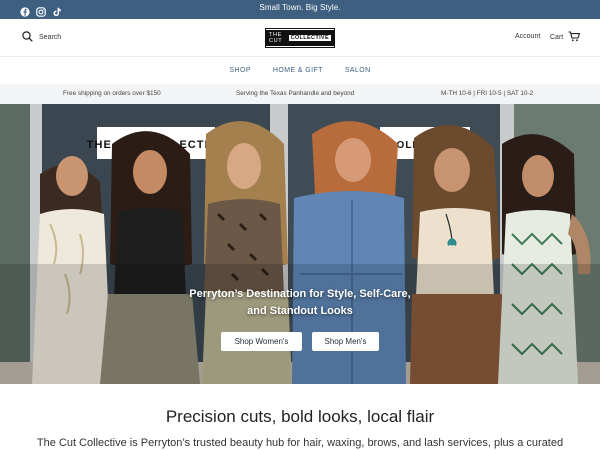 The width and height of the screenshot is (600, 450). What do you see at coordinates (50, 37) in the screenshot?
I see `search-label: Search` at bounding box center [50, 37].